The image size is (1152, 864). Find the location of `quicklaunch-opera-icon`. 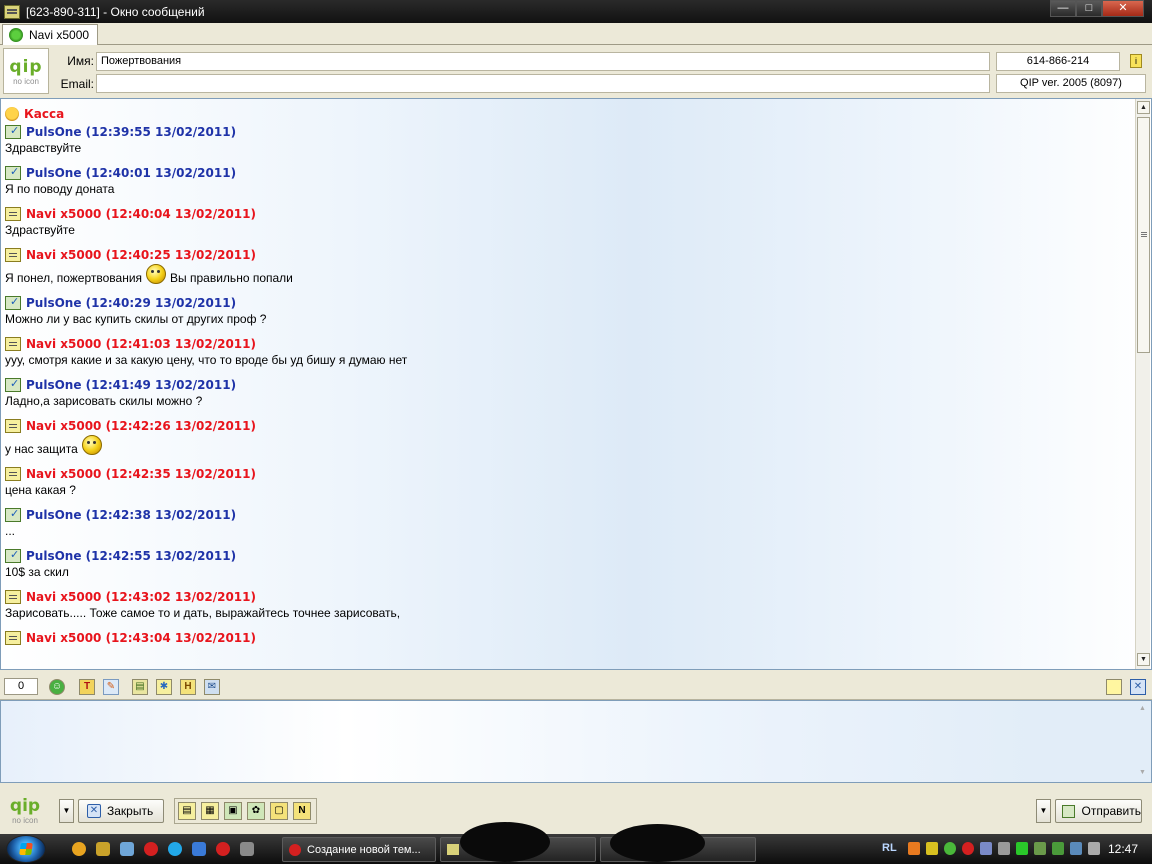

quicklaunch-opera-icon is located at coordinates (151, 849).